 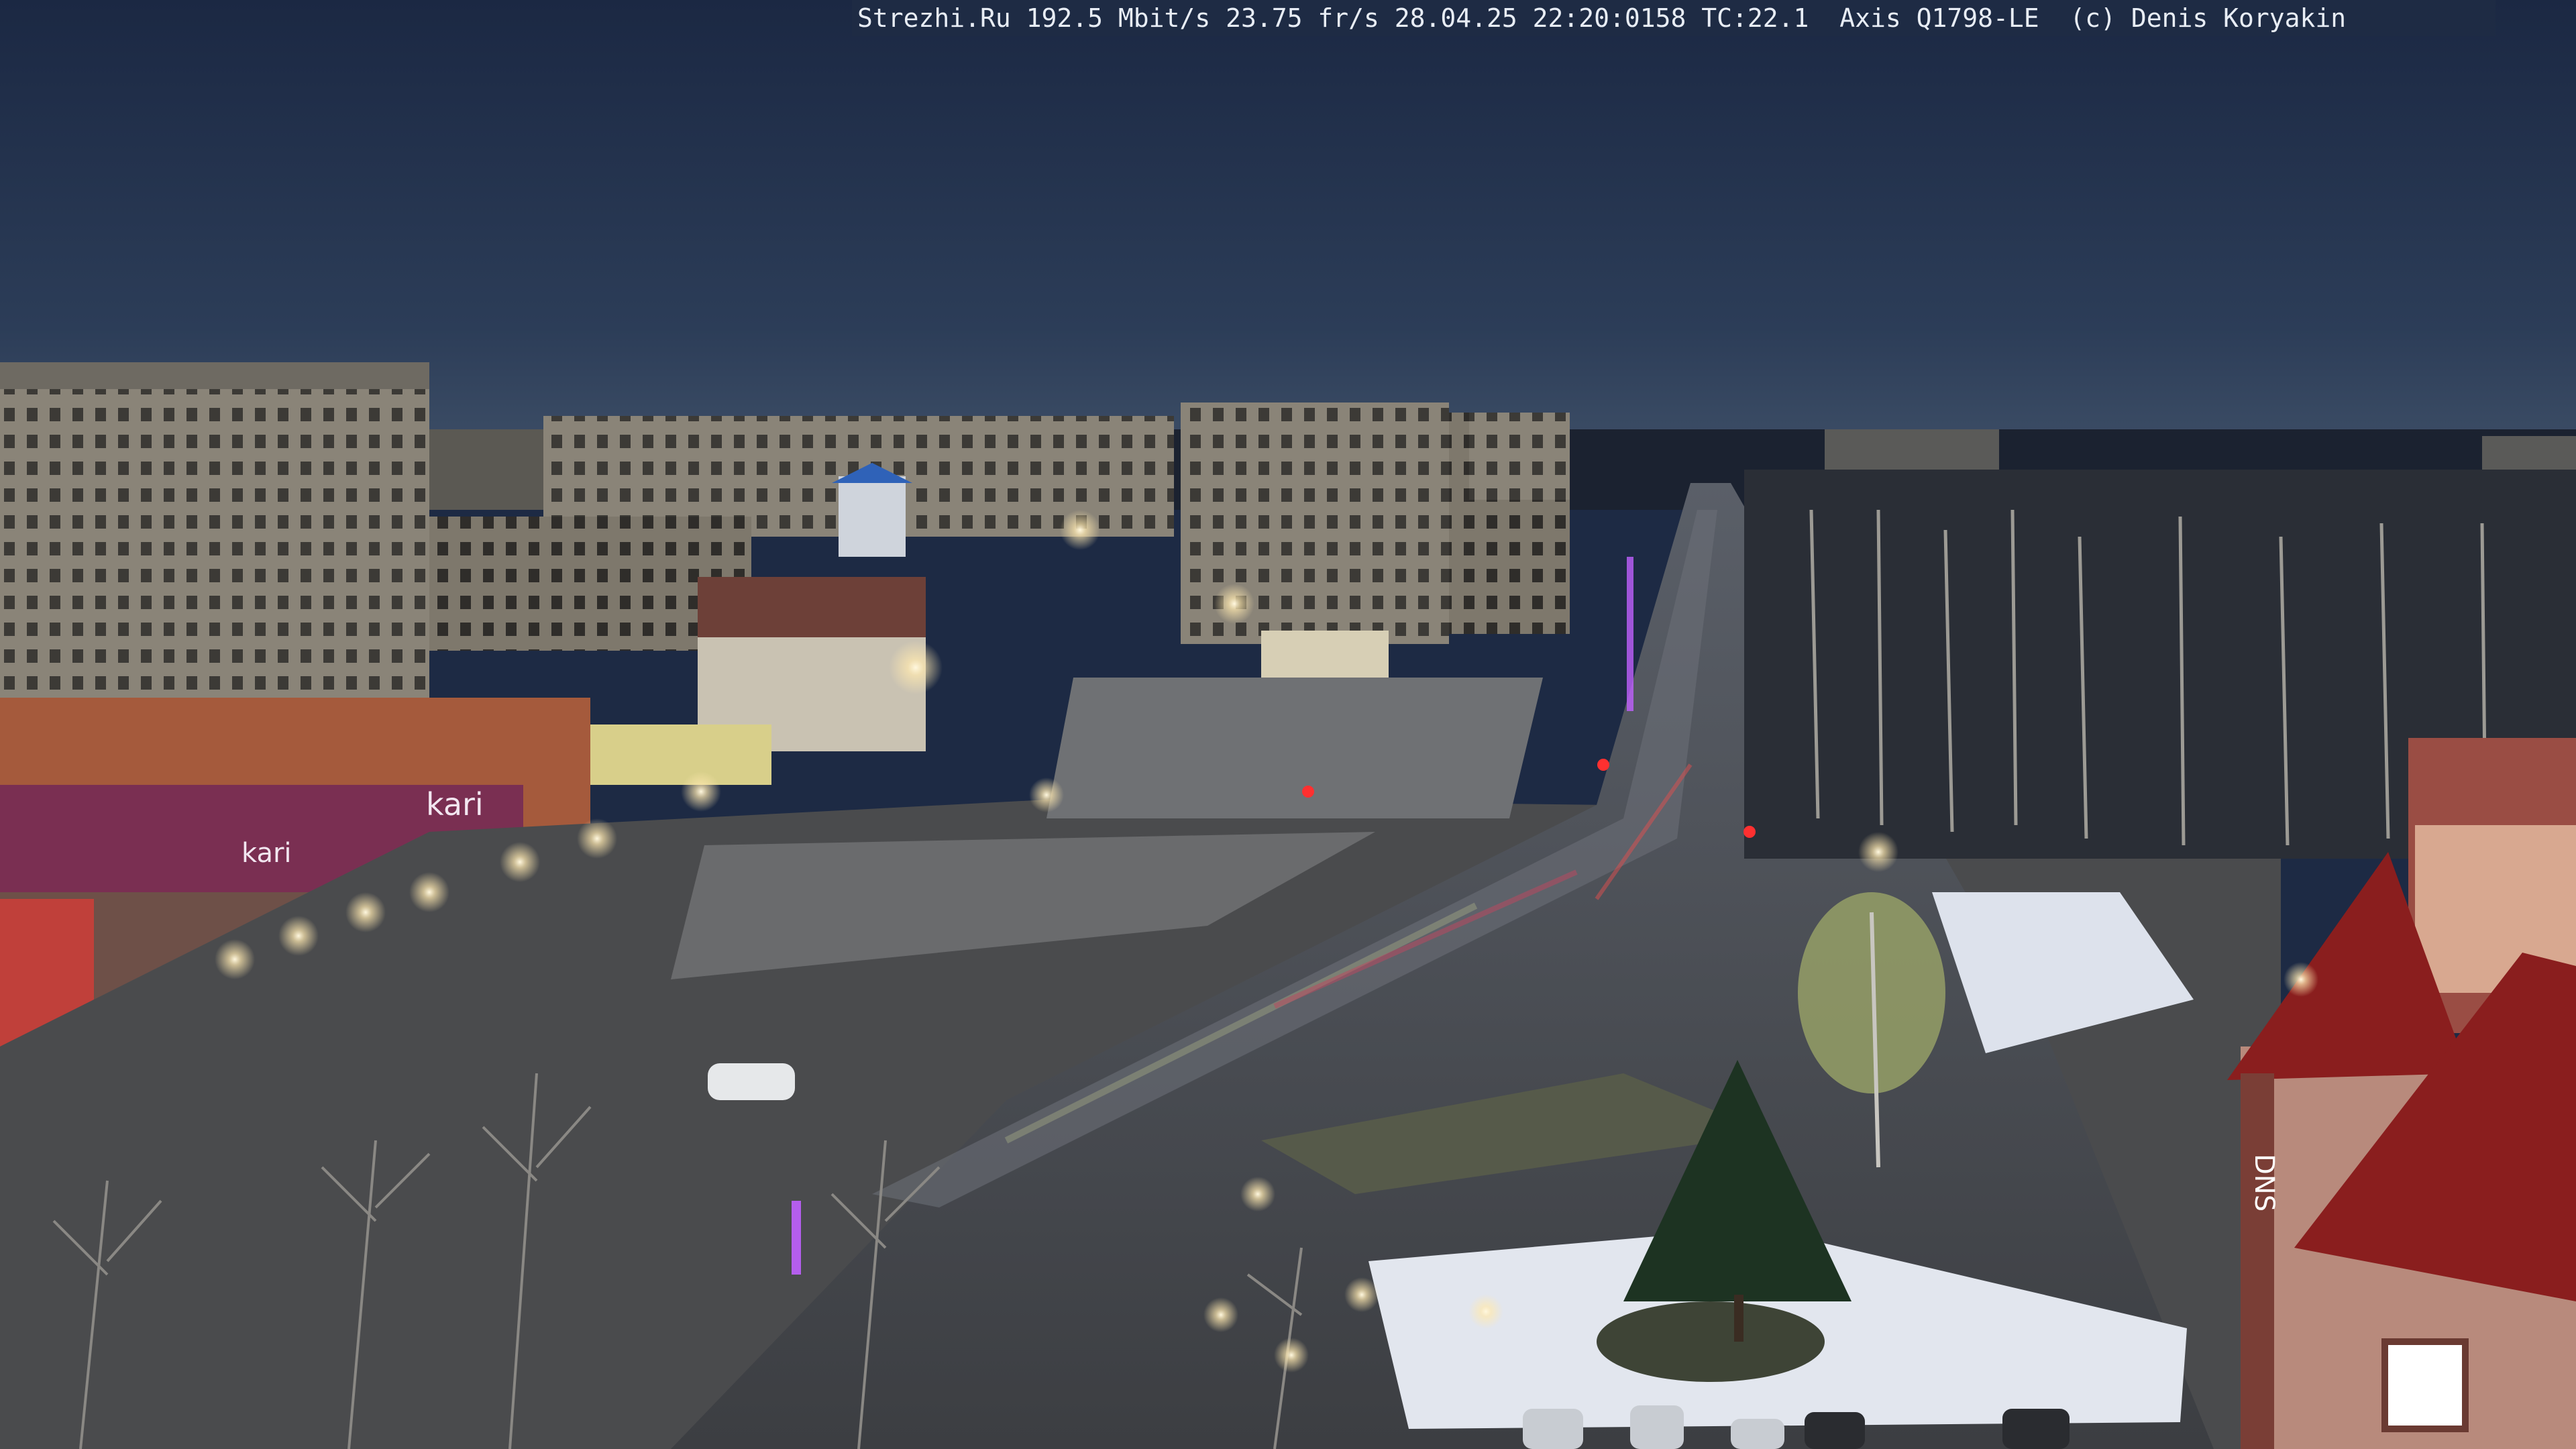 What do you see at coordinates (266, 853) in the screenshot?
I see `kari-sign-small: kari` at bounding box center [266, 853].